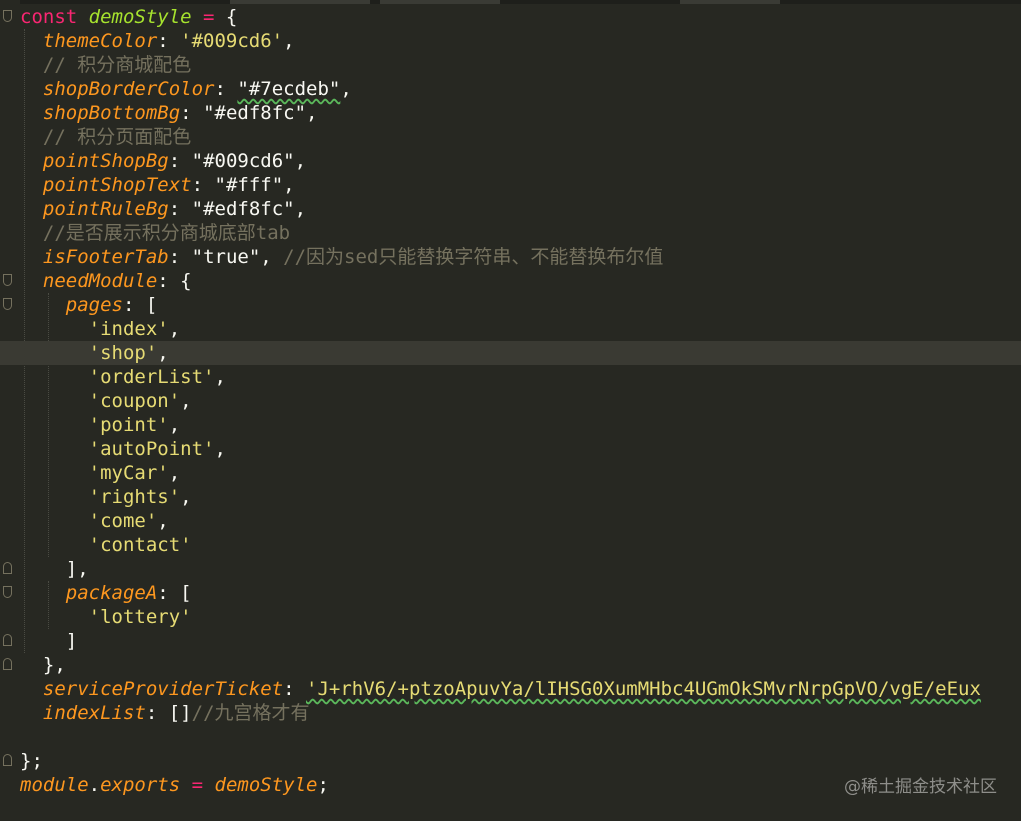  I want to click on code-line: 'shop',, so click(510, 353).